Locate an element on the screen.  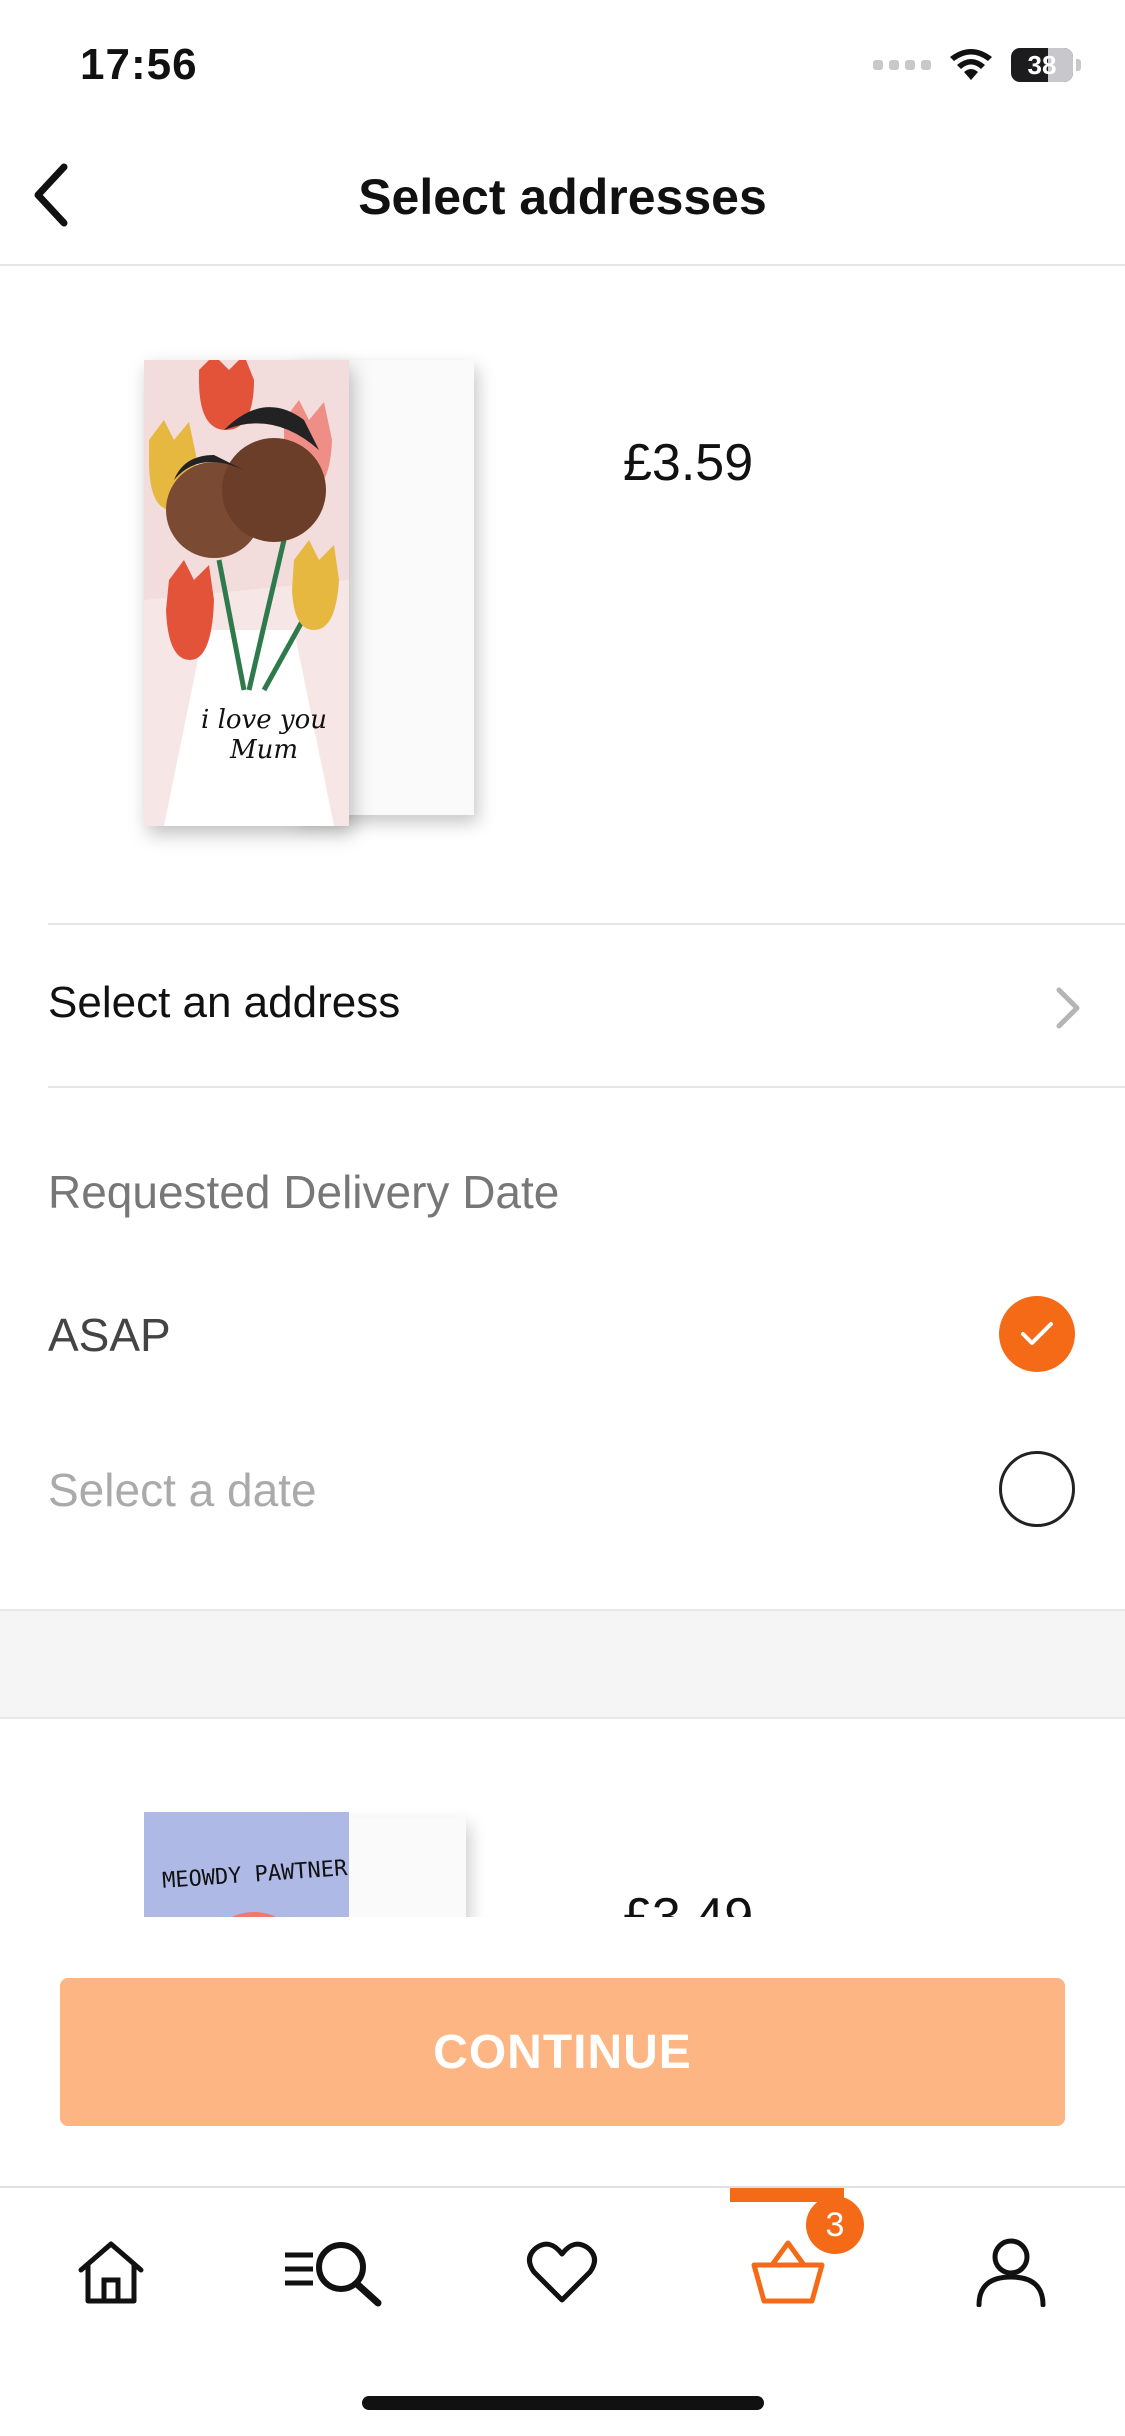
asap-option-label: ASAP is located at coordinates (109, 1335).